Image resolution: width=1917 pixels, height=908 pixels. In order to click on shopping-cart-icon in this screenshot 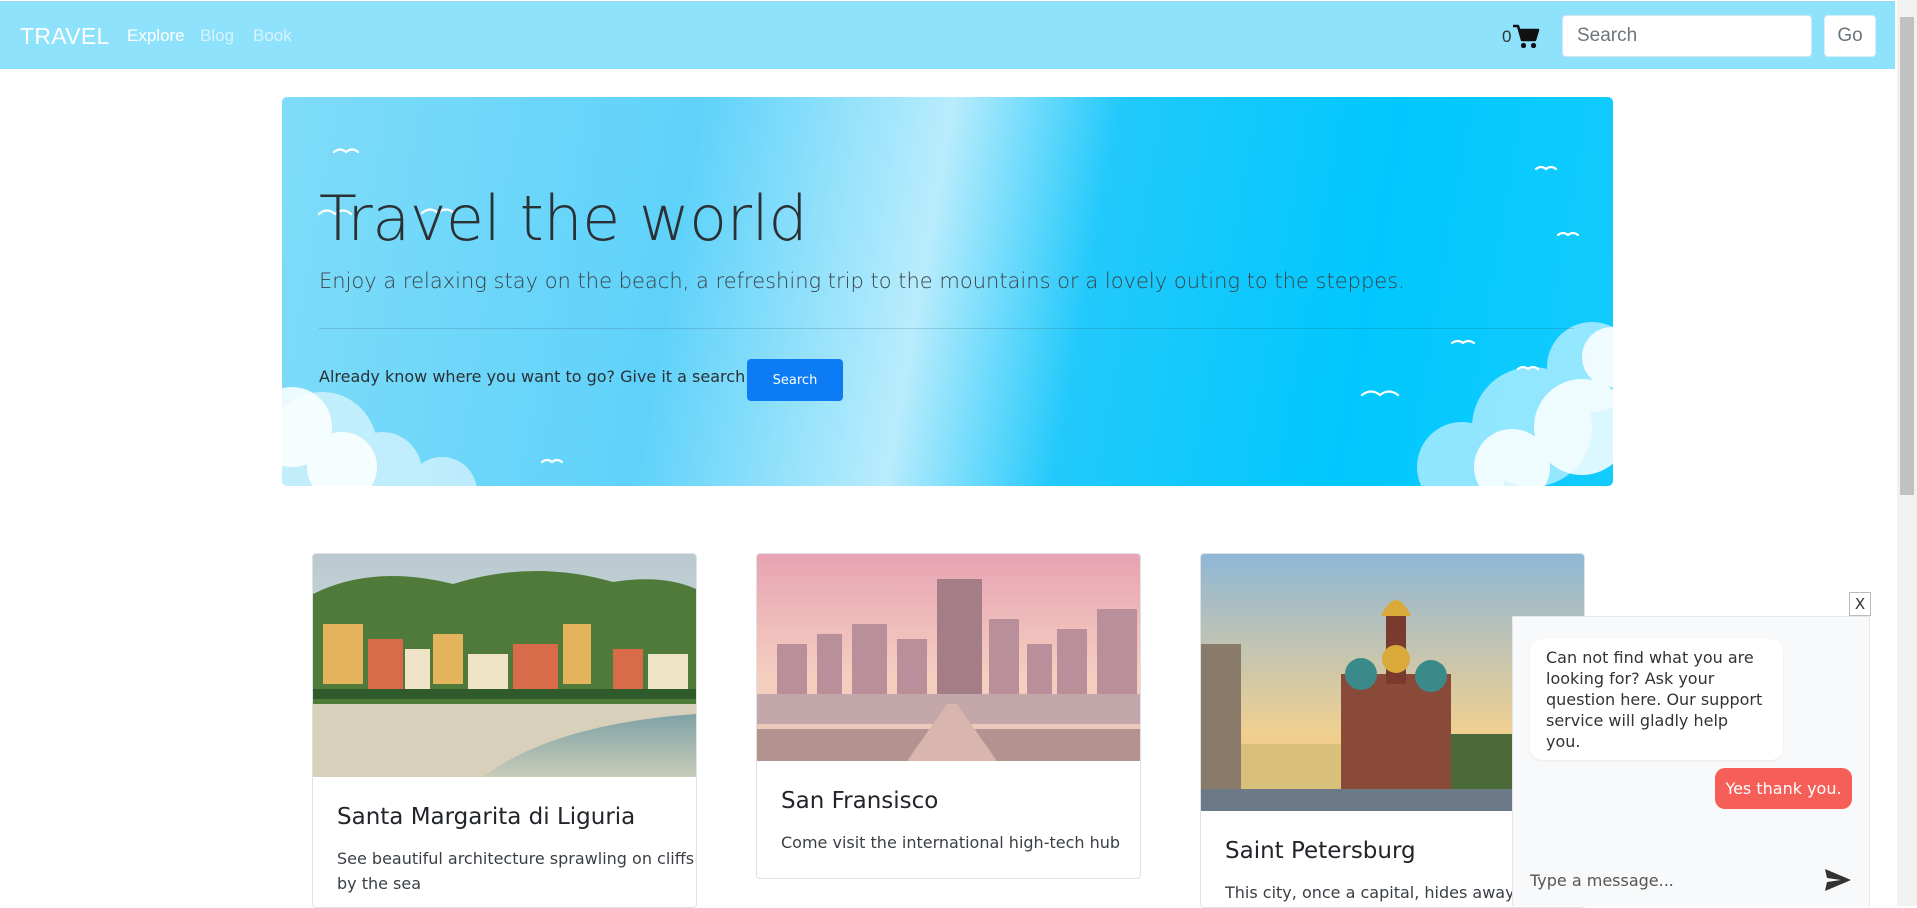, I will do `click(1526, 36)`.